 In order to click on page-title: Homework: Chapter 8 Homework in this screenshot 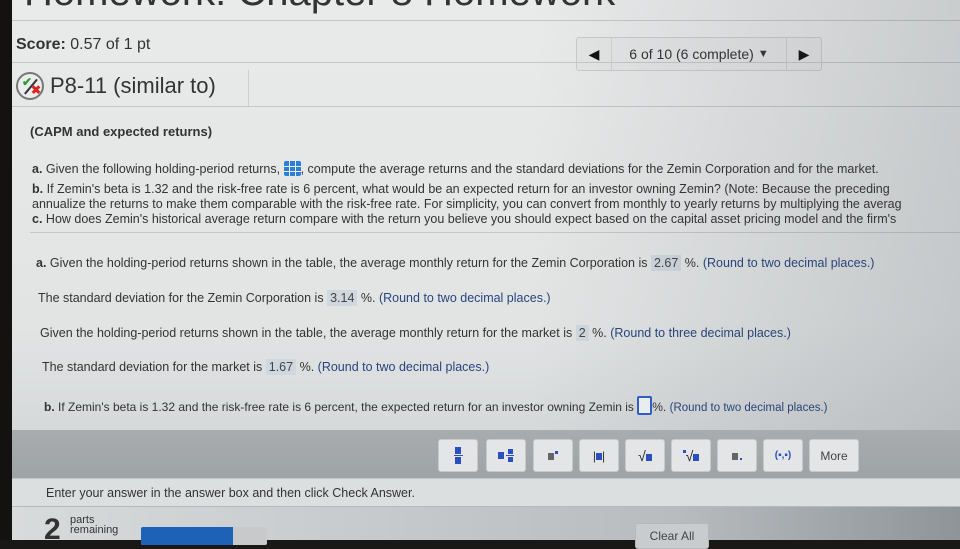, I will do `click(319, 7)`.